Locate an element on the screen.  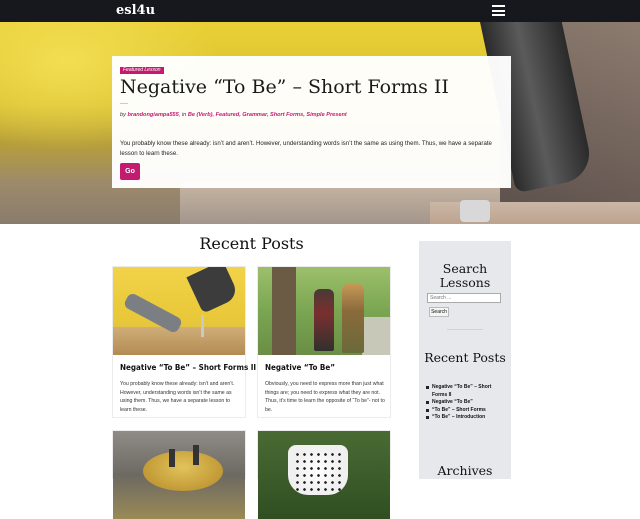
list-item: Negative “To Be” – Short Forms II is located at coordinates (467, 391).